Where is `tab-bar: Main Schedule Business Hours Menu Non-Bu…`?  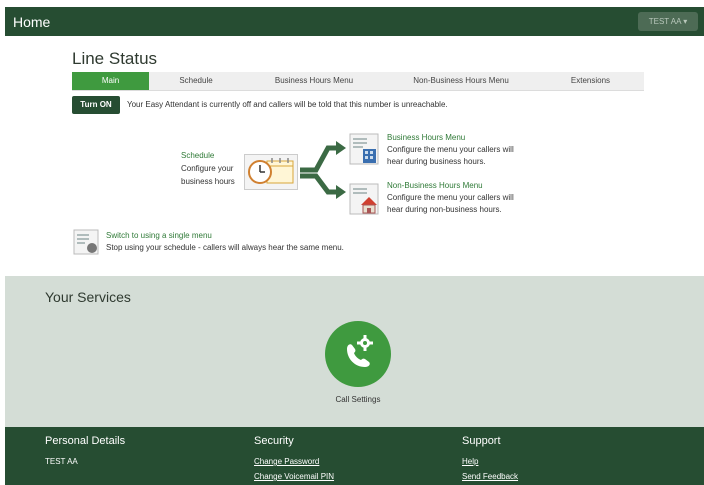
tab-bar: Main Schedule Business Hours Menu Non-Bu… is located at coordinates (358, 81).